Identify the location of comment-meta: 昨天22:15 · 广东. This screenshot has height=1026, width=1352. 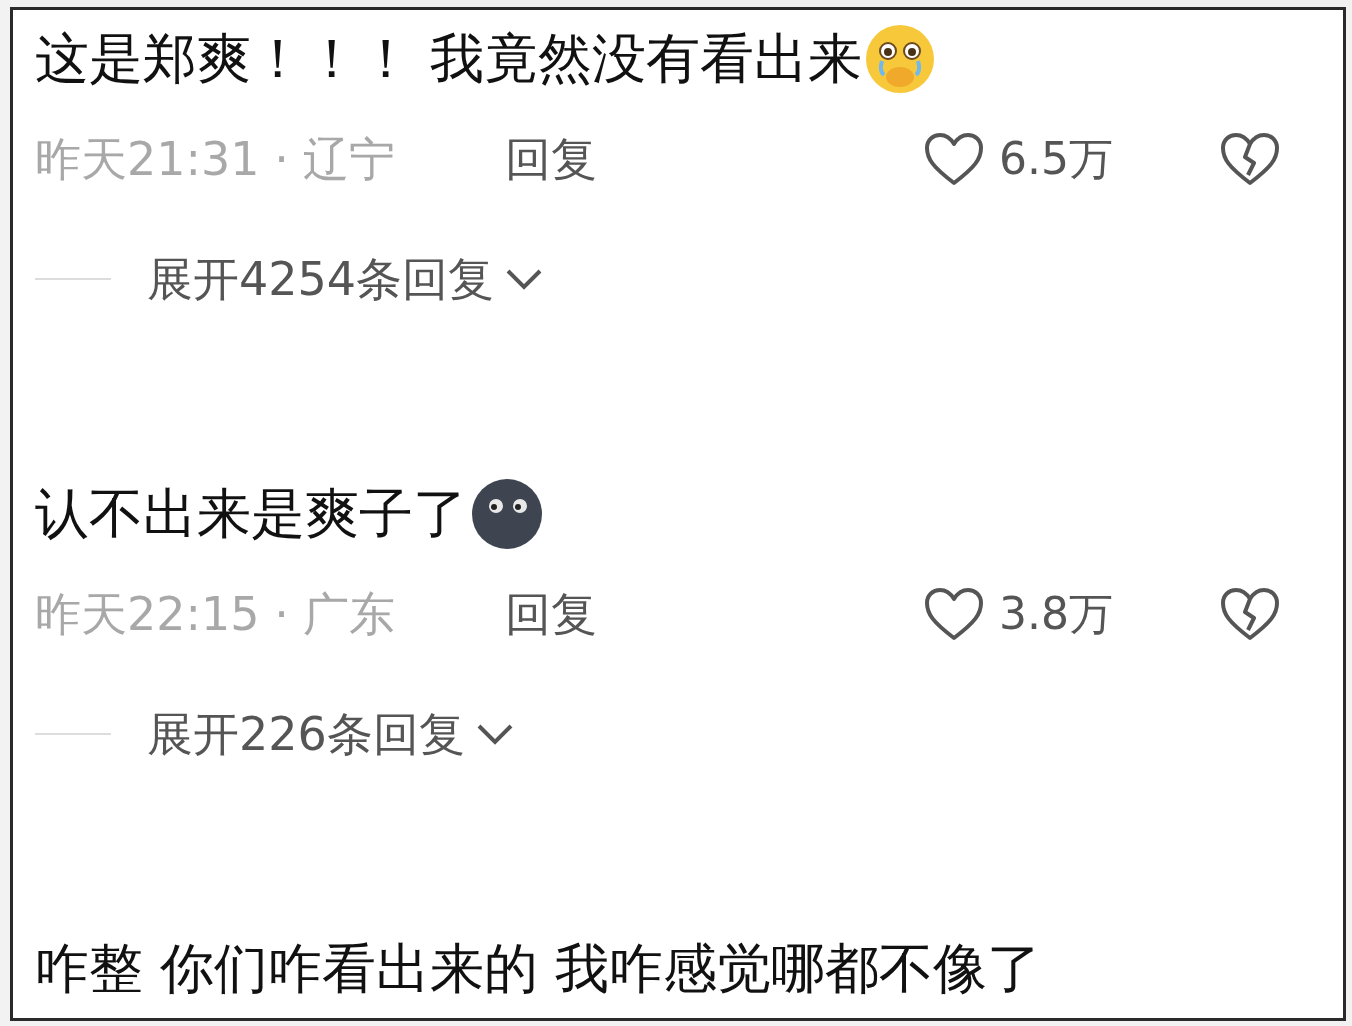
(216, 614).